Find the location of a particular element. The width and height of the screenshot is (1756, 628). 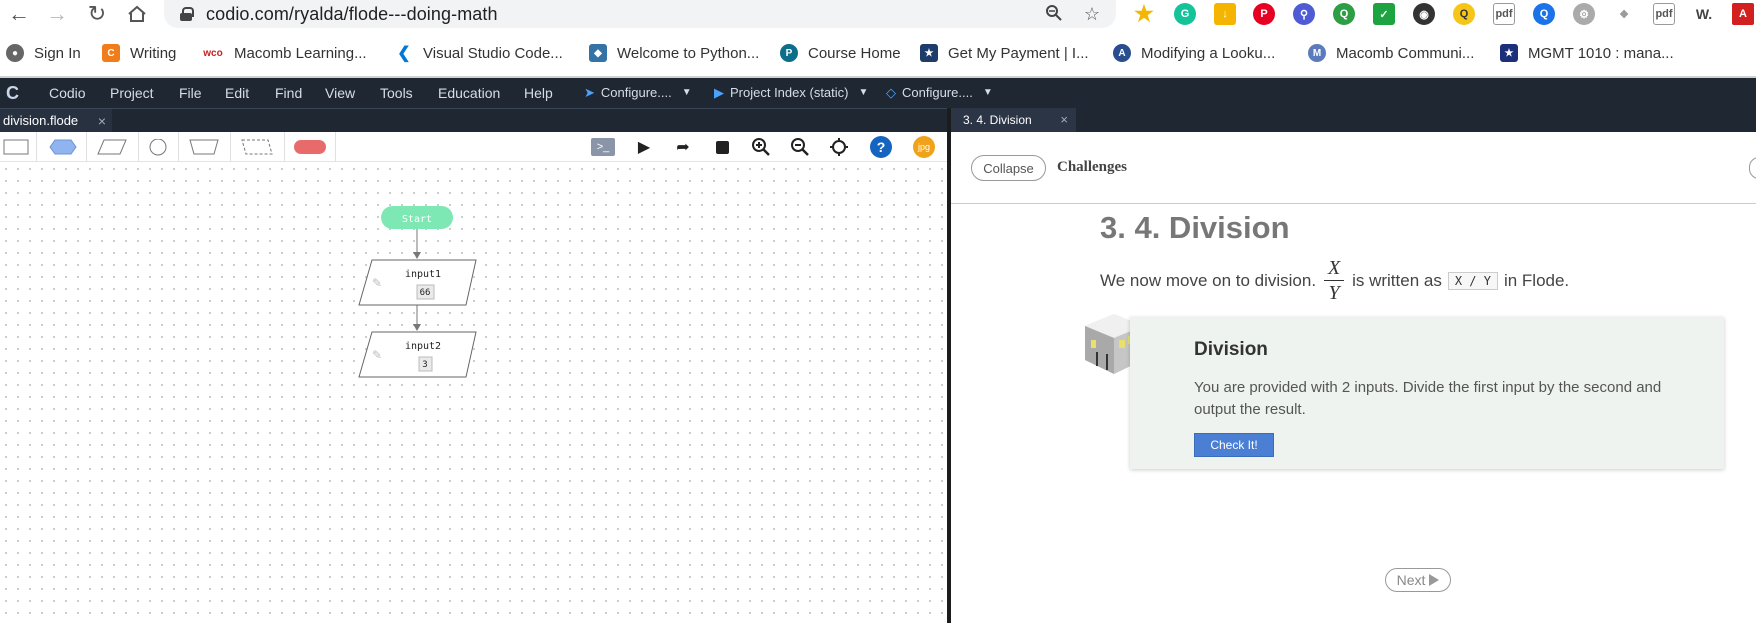

page-title: 3. 4. Division is located at coordinates (1195, 227).